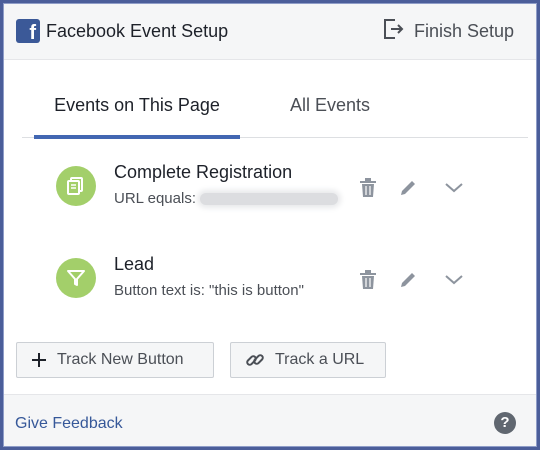 The height and width of the screenshot is (450, 540). What do you see at coordinates (28, 31) in the screenshot?
I see `facebook-logo-icon: f` at bounding box center [28, 31].